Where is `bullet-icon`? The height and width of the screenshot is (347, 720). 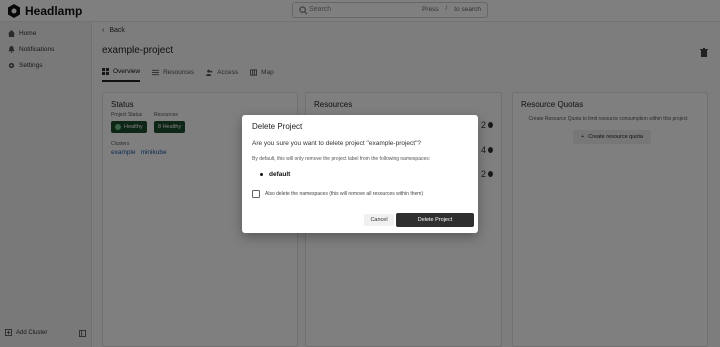 bullet-icon is located at coordinates (261, 174).